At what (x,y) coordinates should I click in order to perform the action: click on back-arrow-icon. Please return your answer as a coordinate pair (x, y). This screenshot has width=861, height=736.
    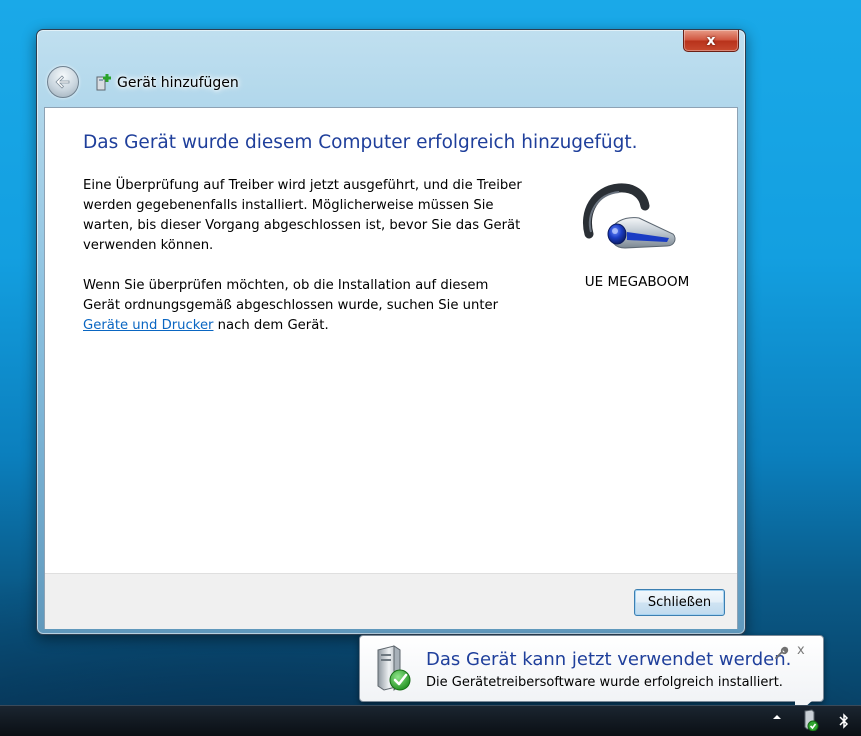
    Looking at the image, I should click on (62, 82).